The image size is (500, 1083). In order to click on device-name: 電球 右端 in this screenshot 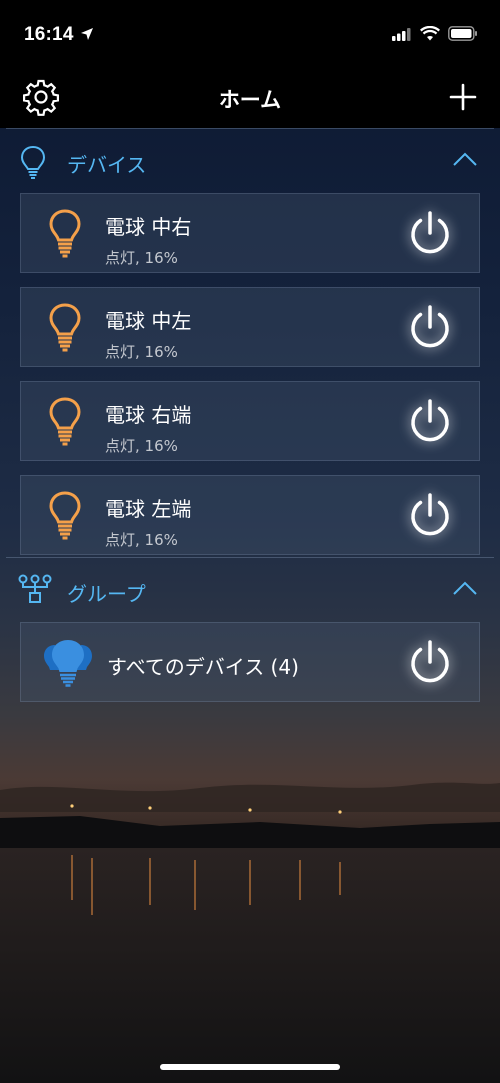, I will do `click(148, 415)`.